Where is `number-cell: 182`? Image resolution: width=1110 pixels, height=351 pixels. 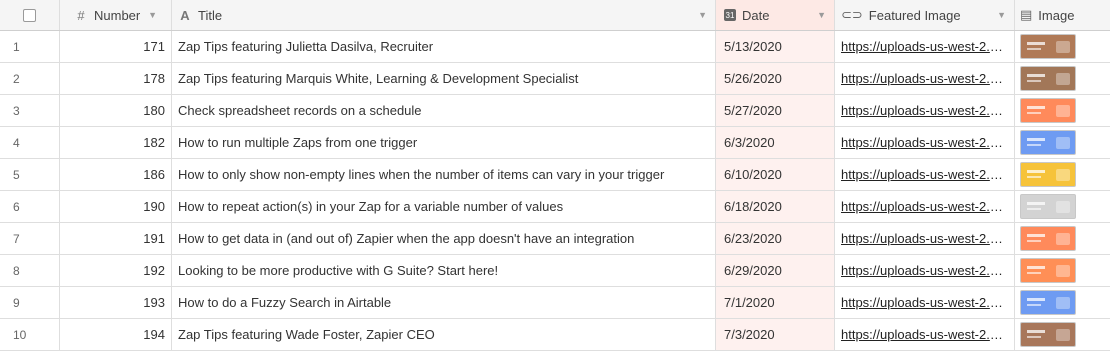 number-cell: 182 is located at coordinates (116, 142).